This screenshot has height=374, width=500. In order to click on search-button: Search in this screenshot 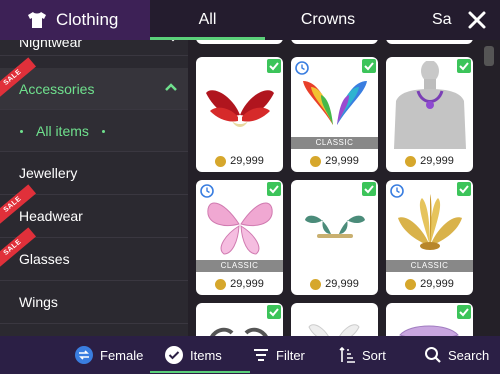, I will do `click(456, 355)`.